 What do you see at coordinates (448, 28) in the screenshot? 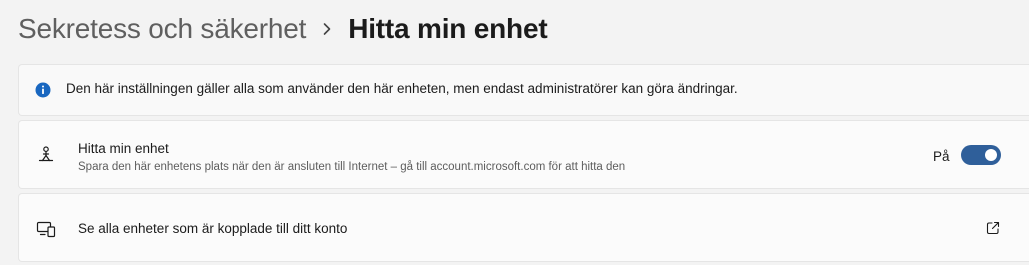
I see `page-title: Hitta min enhet` at bounding box center [448, 28].